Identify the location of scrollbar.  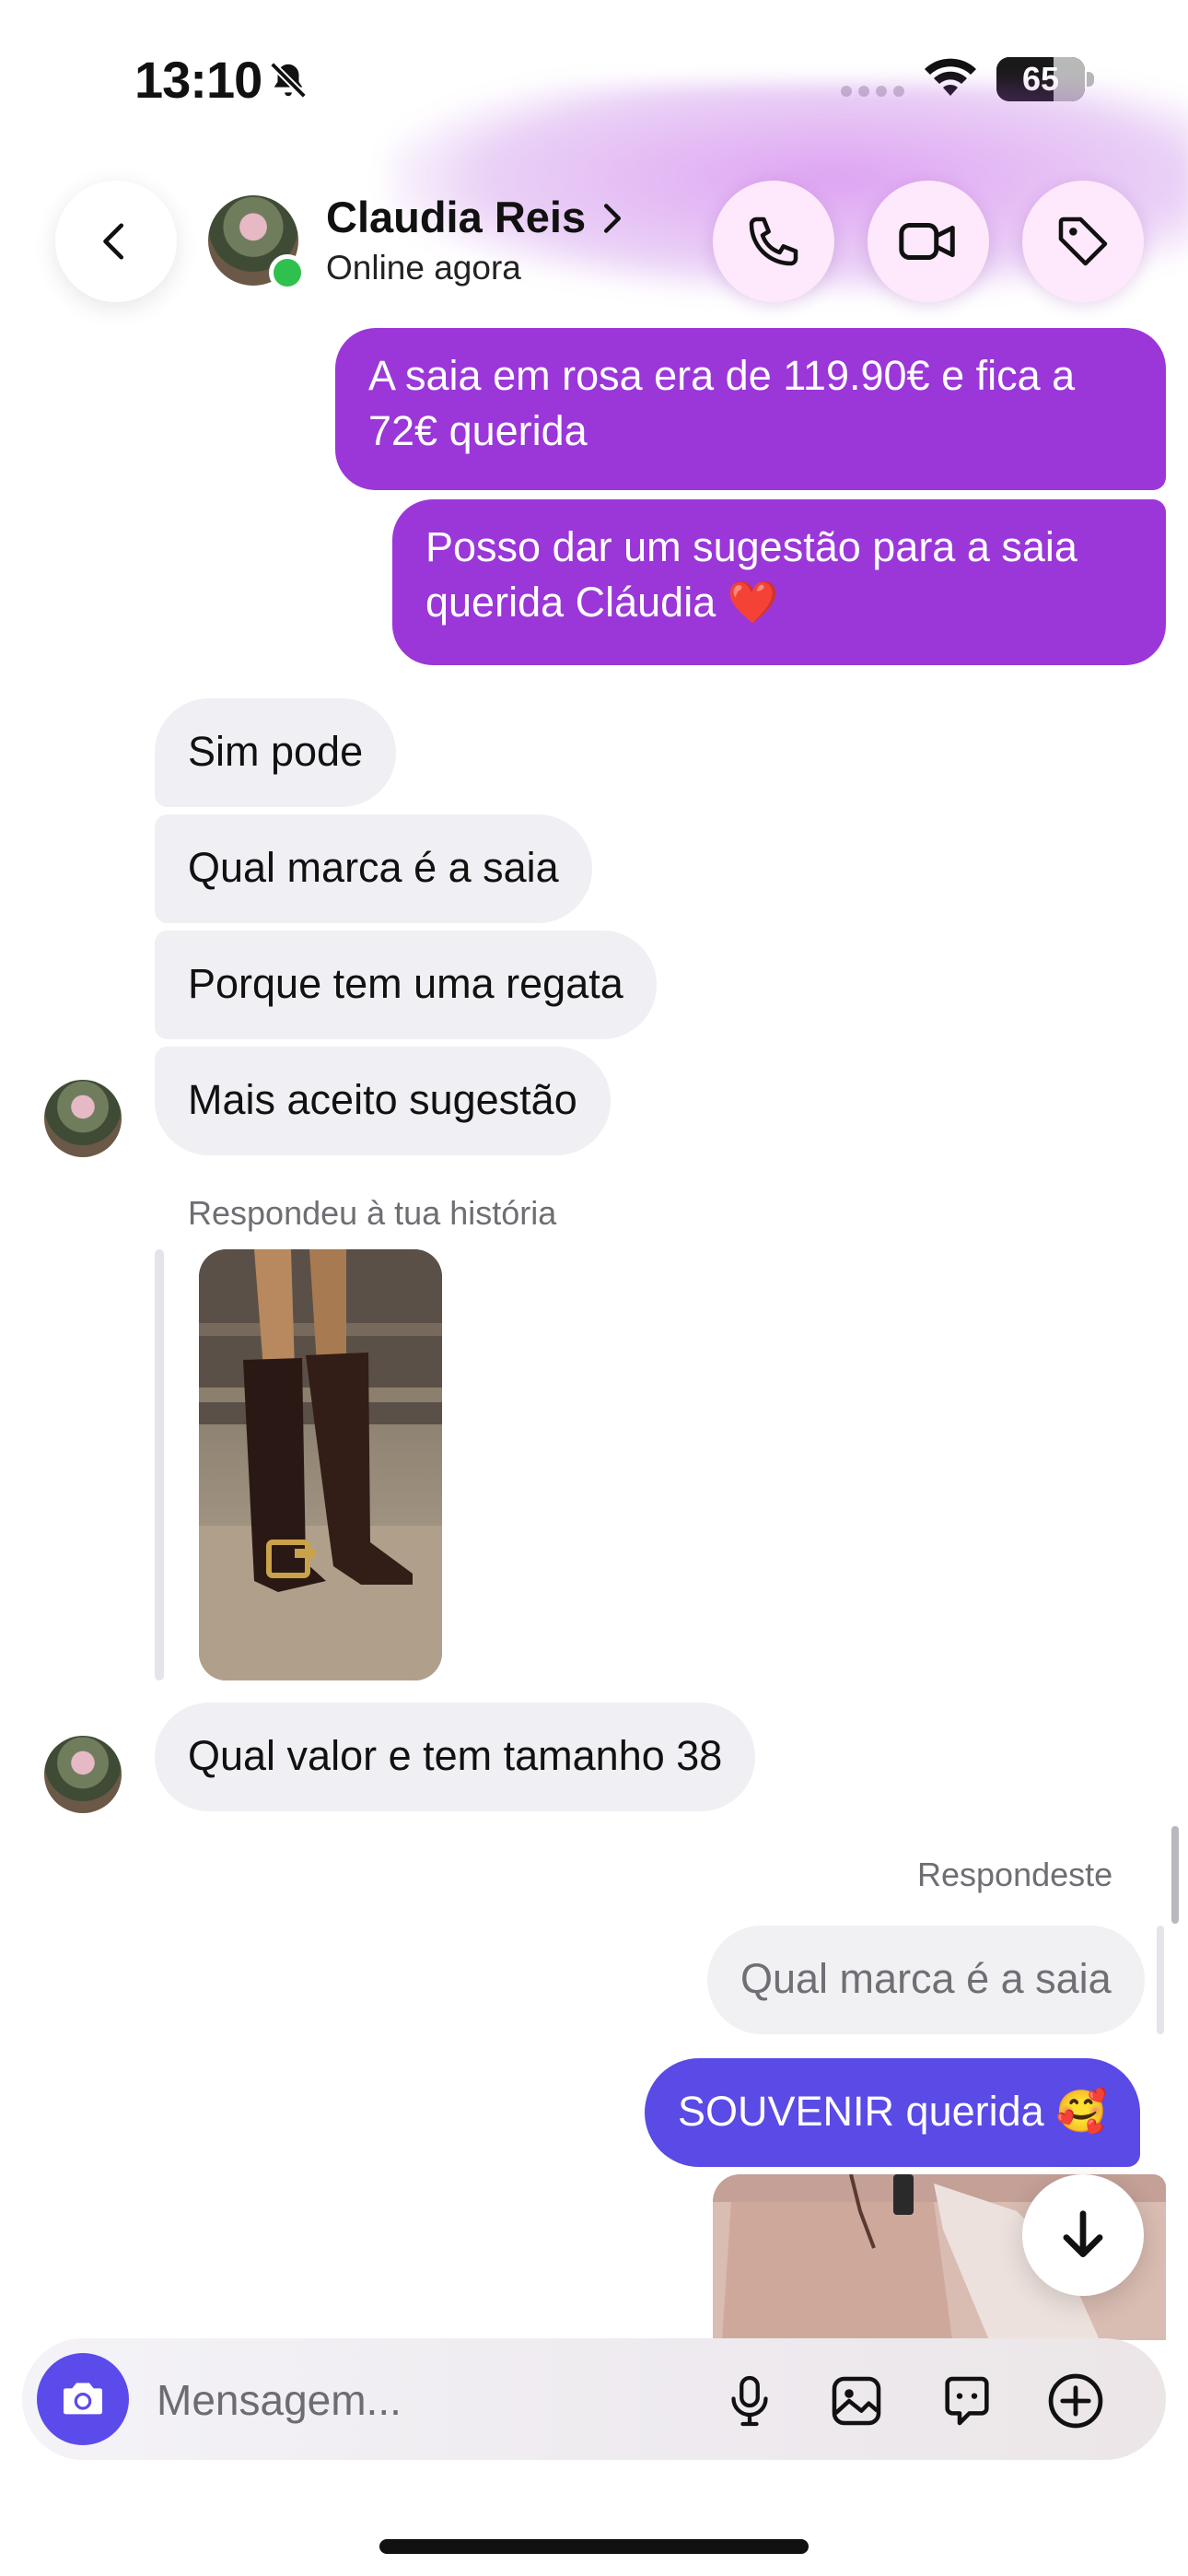
(1175, 1875).